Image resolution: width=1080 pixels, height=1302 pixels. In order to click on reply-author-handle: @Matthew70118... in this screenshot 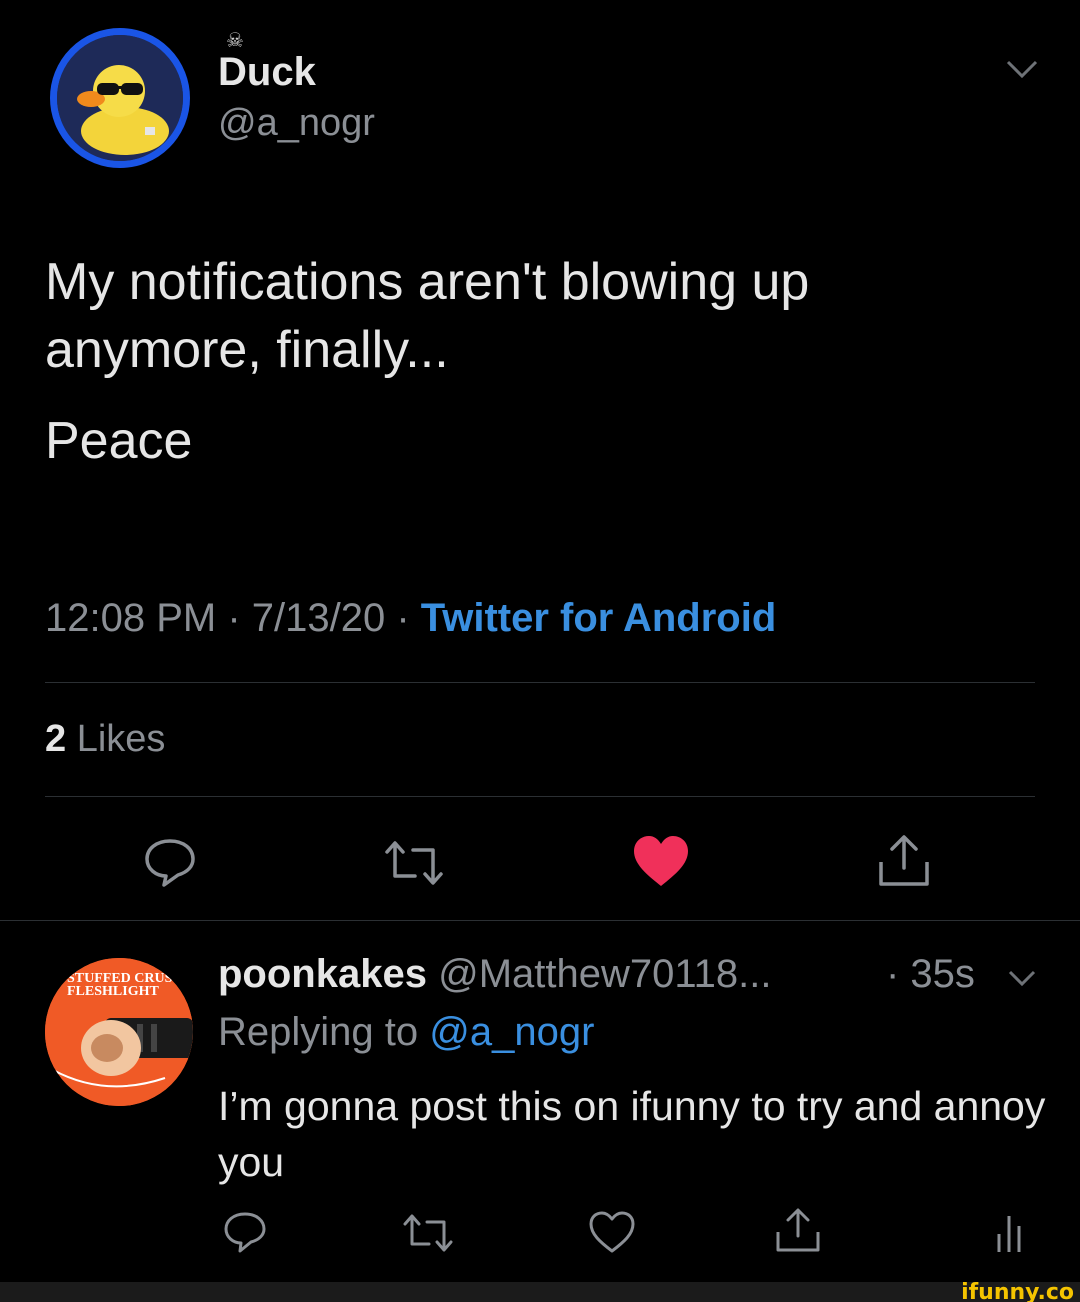, I will do `click(605, 974)`.